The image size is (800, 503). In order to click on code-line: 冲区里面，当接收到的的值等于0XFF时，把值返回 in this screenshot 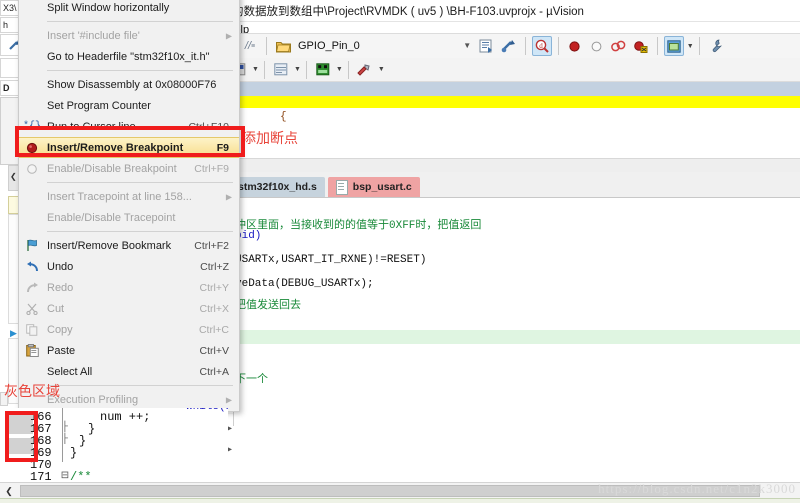, I will do `click(358, 226)`.